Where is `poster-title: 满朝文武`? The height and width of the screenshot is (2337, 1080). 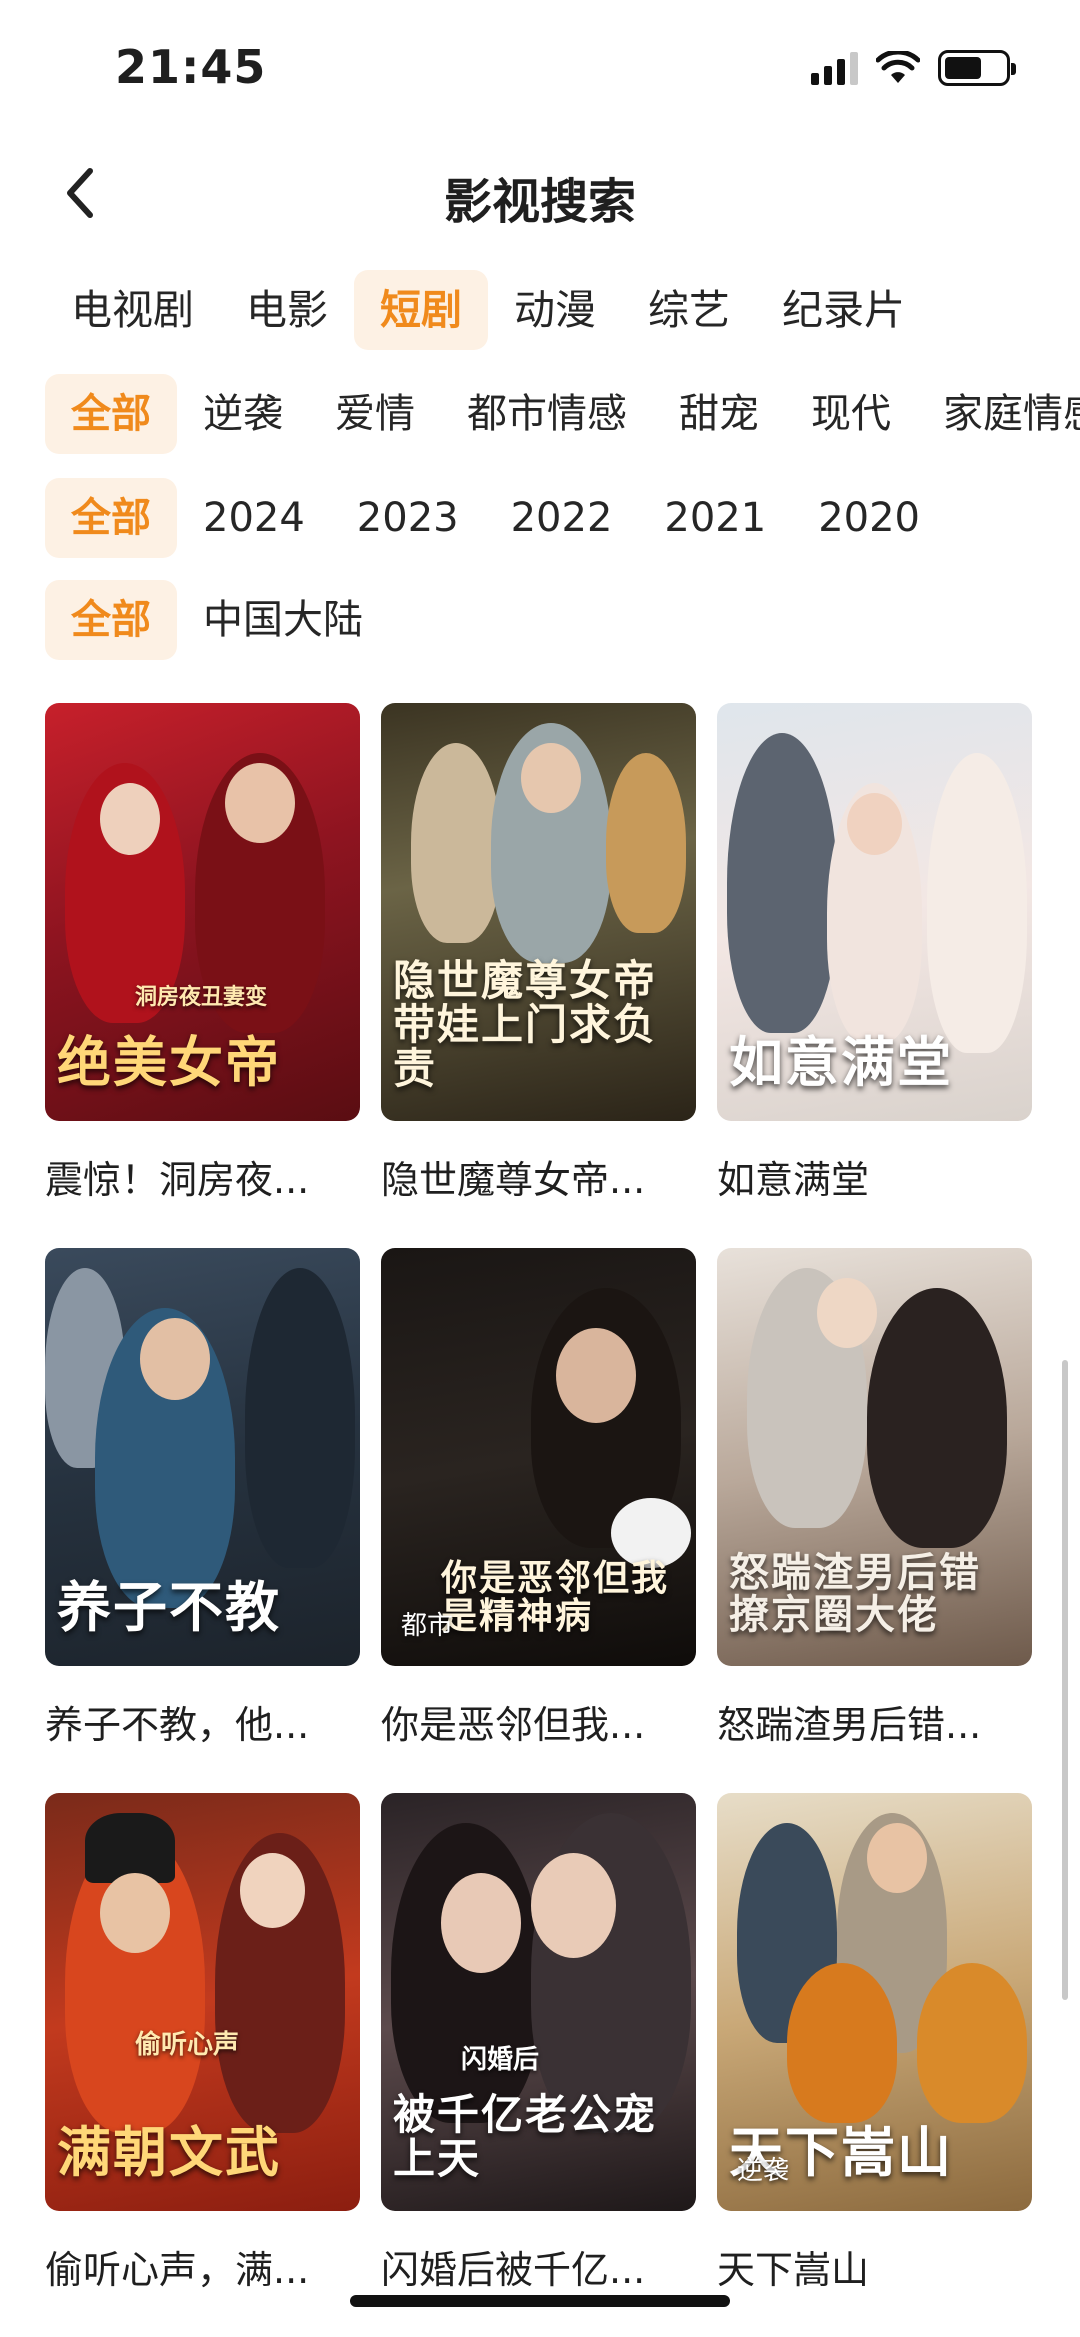
poster-title: 满朝文武 is located at coordinates (169, 2152).